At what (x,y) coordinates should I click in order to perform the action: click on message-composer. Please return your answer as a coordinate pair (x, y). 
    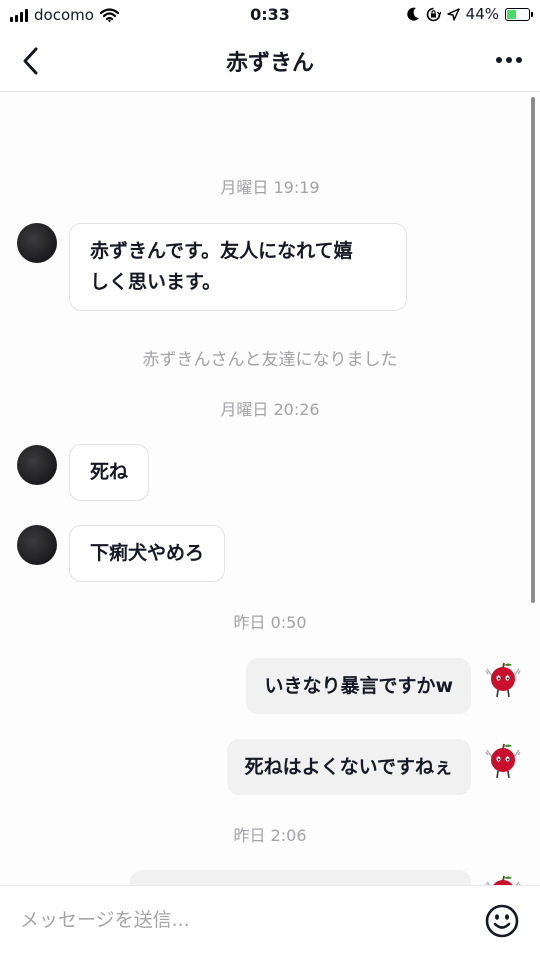
    Looking at the image, I should click on (270, 922).